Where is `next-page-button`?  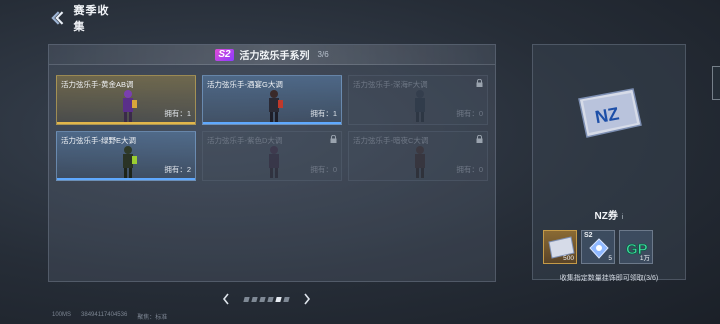
next-page-button is located at coordinates (307, 299).